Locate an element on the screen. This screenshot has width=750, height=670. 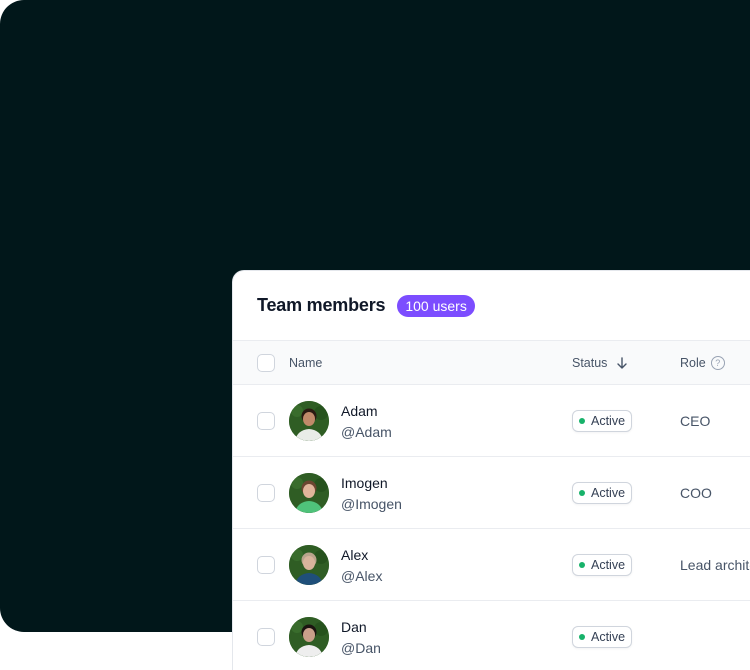
column-header-role: Role ? is located at coordinates (702, 362).